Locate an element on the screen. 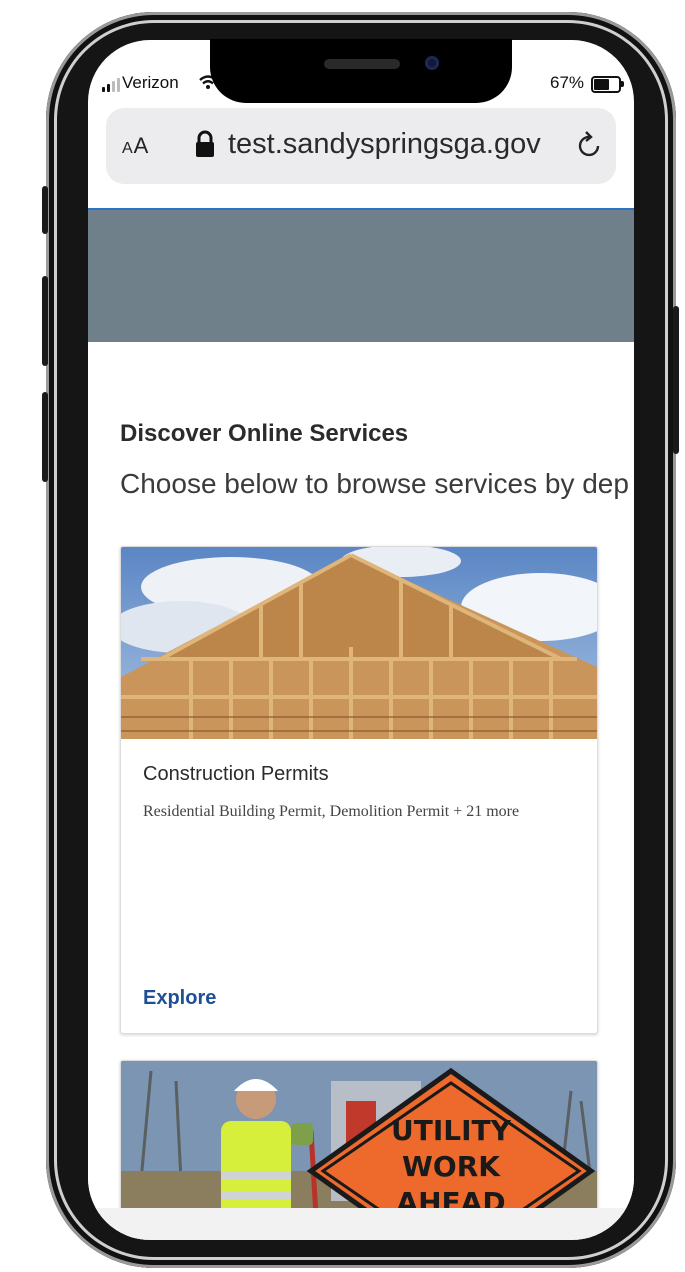  address-bar: AA test.sandyspringsga.gov is located at coordinates (361, 146).